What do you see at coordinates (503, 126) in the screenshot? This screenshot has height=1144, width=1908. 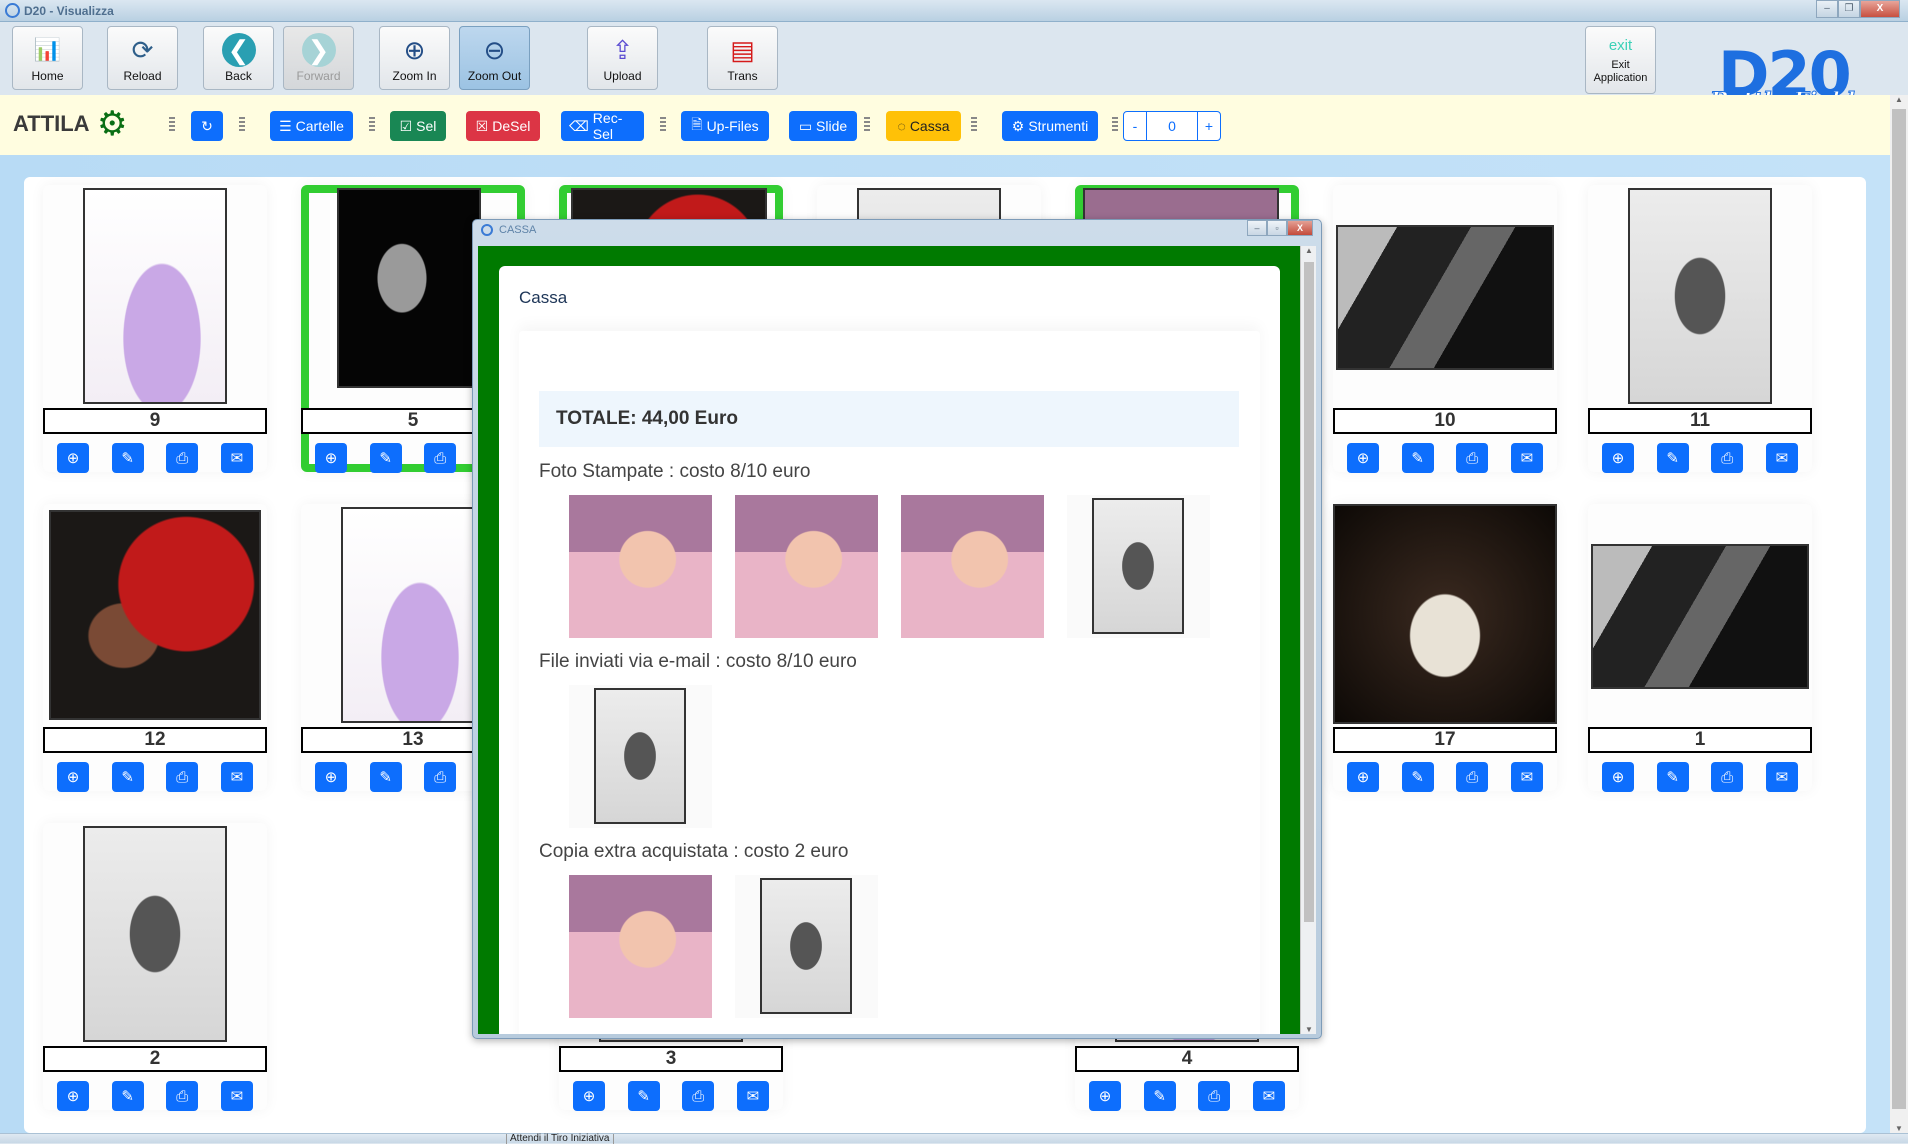 I see `deselect-button: ☒ DeSel` at bounding box center [503, 126].